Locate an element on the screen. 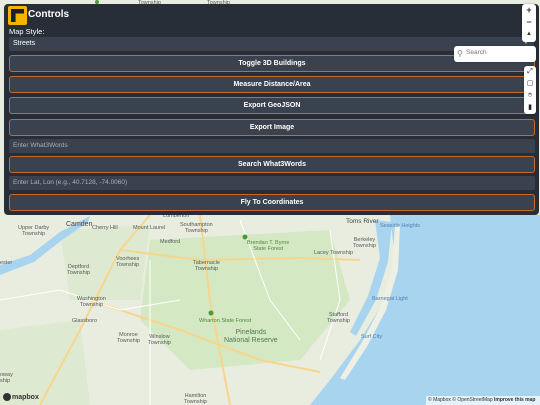 This screenshot has width=540, height=405. map-label: Lacey Township is located at coordinates (334, 253).